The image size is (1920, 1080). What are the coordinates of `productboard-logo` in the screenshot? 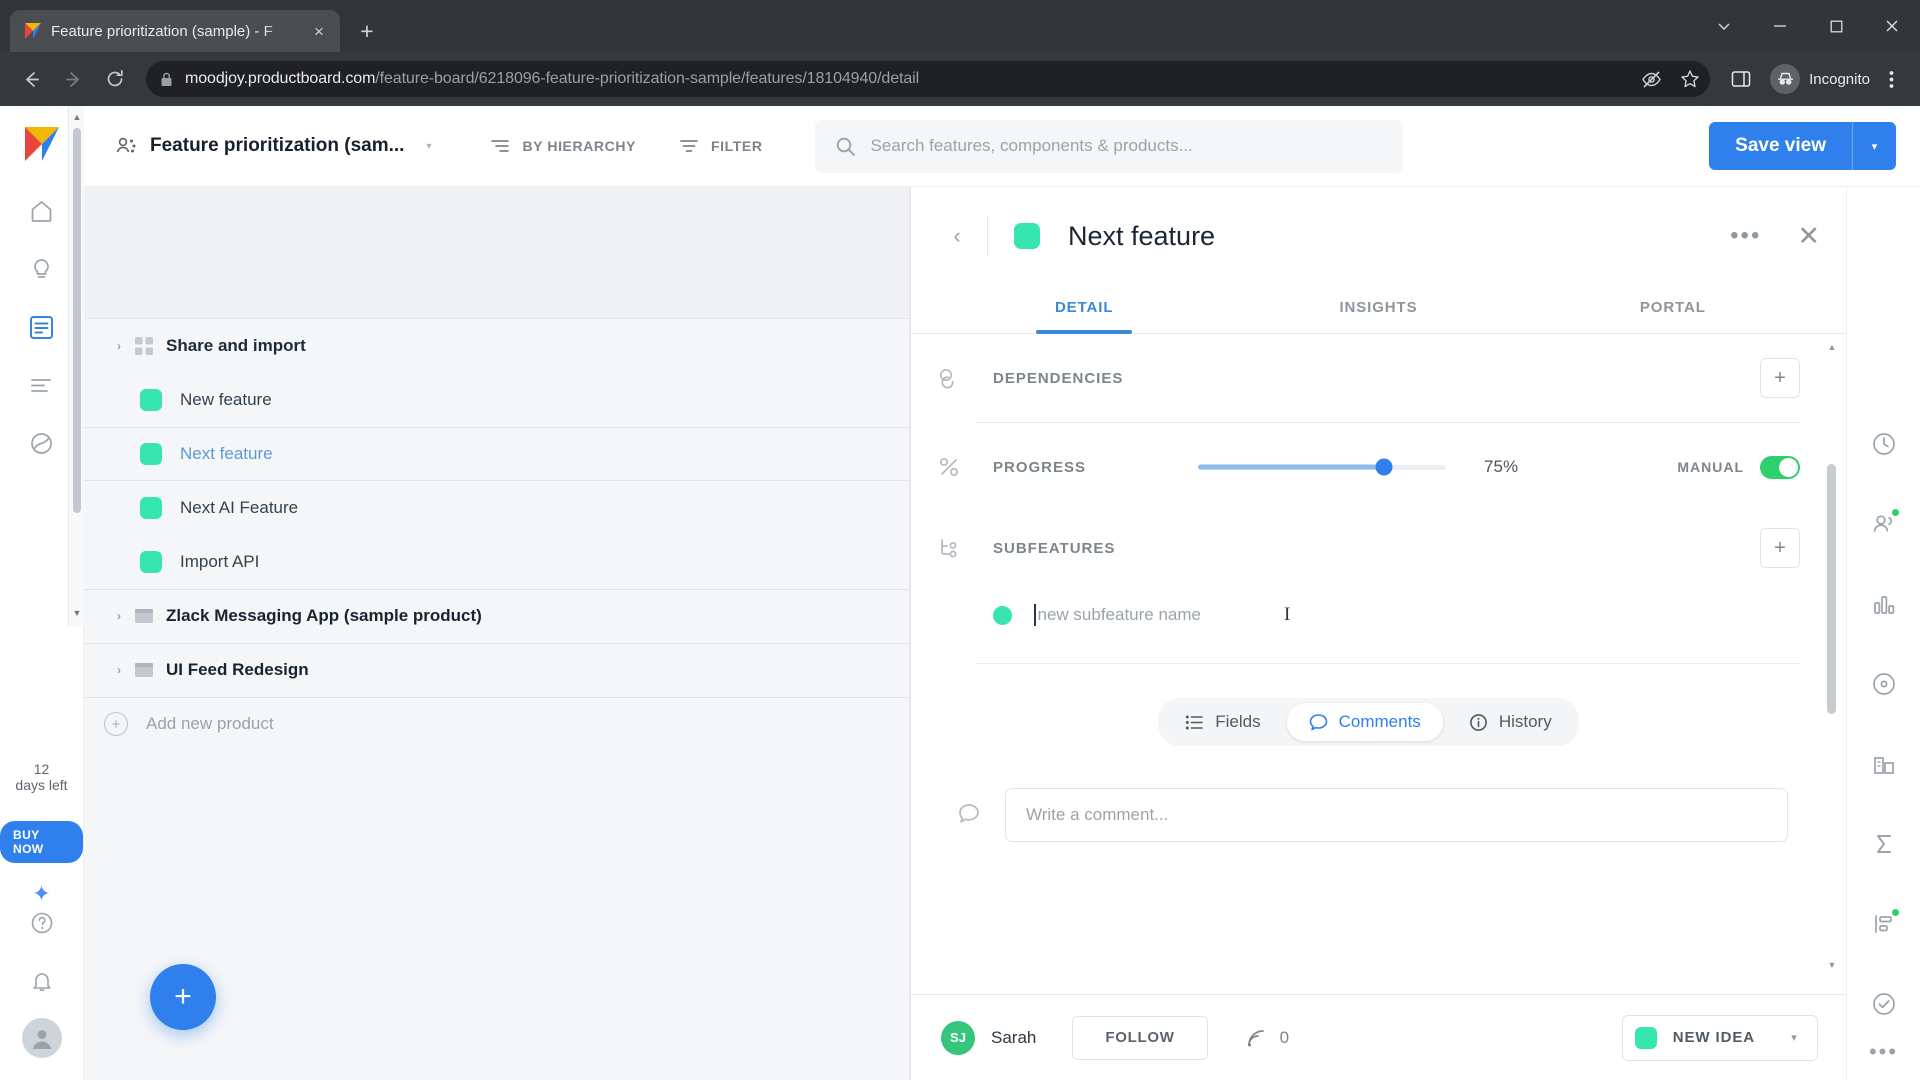 It's located at (42, 144).